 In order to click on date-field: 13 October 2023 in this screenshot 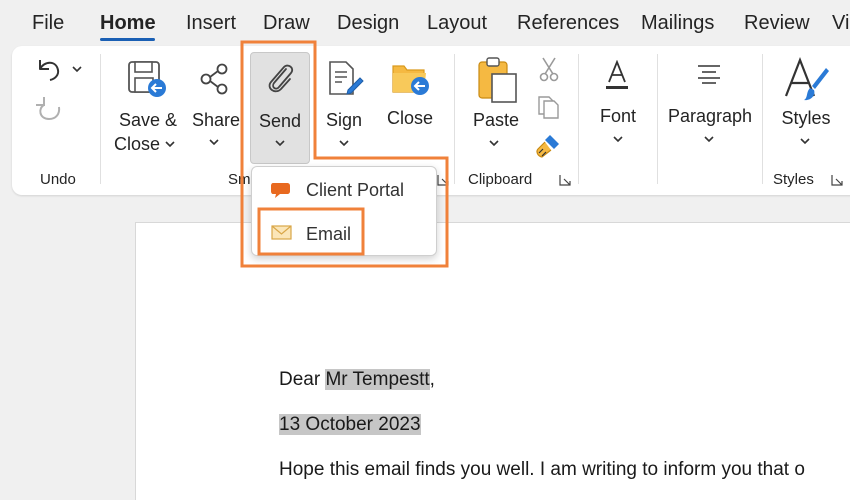, I will do `click(350, 424)`.